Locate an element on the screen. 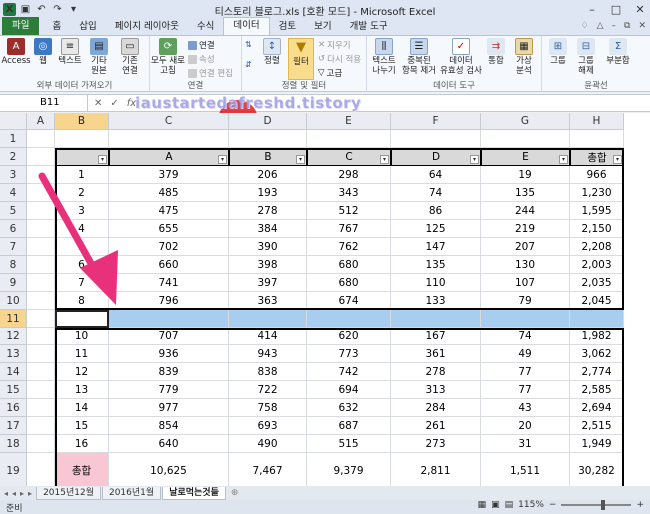 This screenshot has width=650, height=514. arrow-annotation is located at coordinates (78, 238).